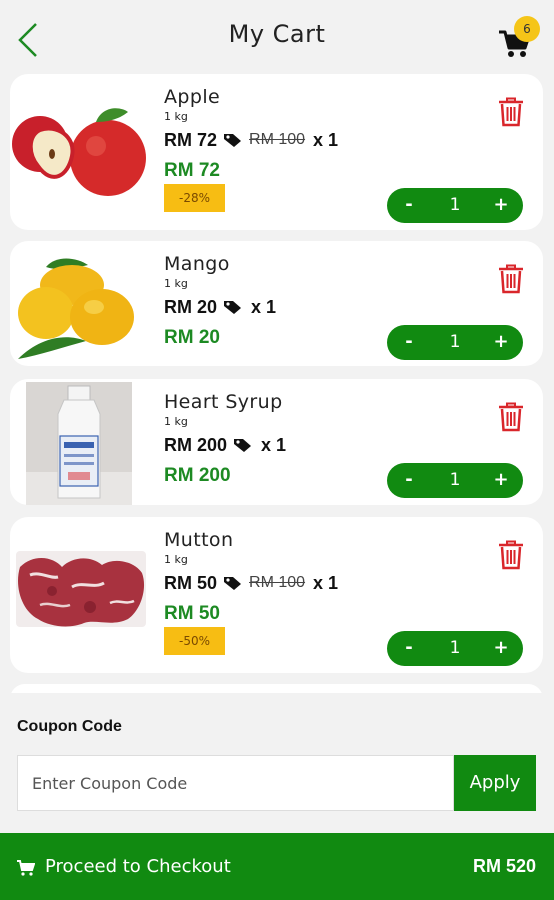 The height and width of the screenshot is (900, 554). What do you see at coordinates (191, 582) in the screenshot?
I see `unit-price: RM 50` at bounding box center [191, 582].